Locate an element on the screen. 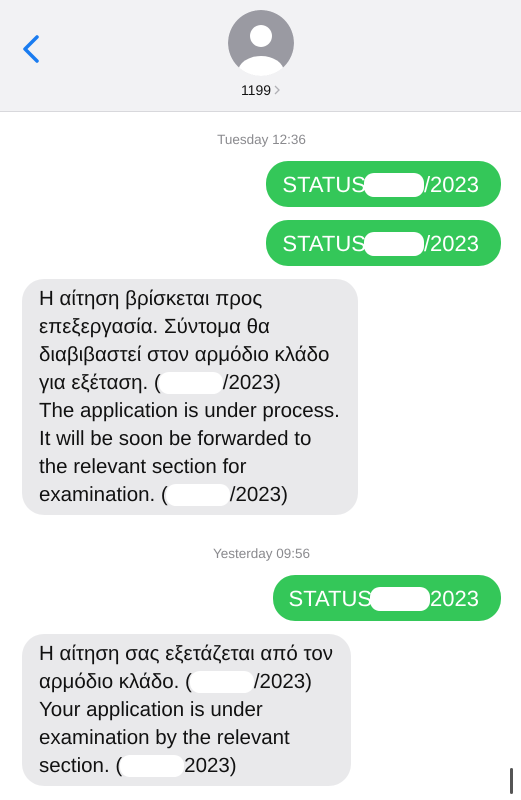 This screenshot has width=521, height=800. message-text: section. ( 2023) is located at coordinates (138, 766).